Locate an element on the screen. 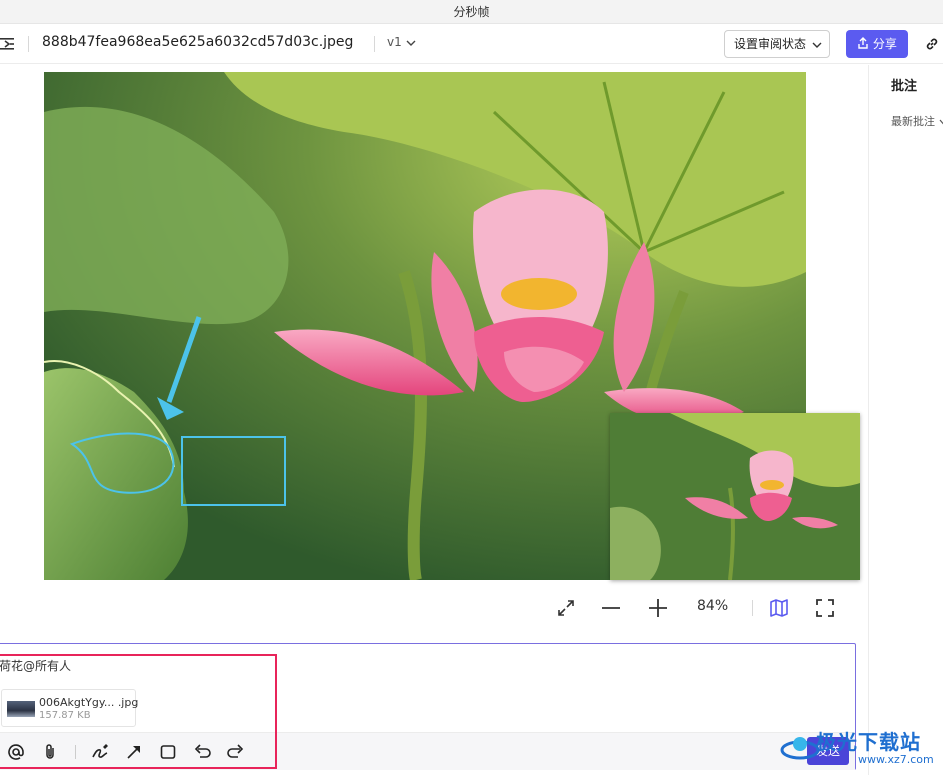 The width and height of the screenshot is (943, 775). share-button: 分享 is located at coordinates (877, 44).